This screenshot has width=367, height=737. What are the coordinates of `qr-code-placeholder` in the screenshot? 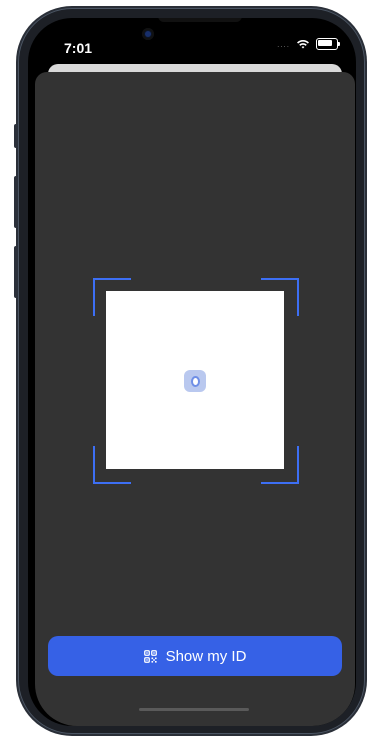 It's located at (195, 380).